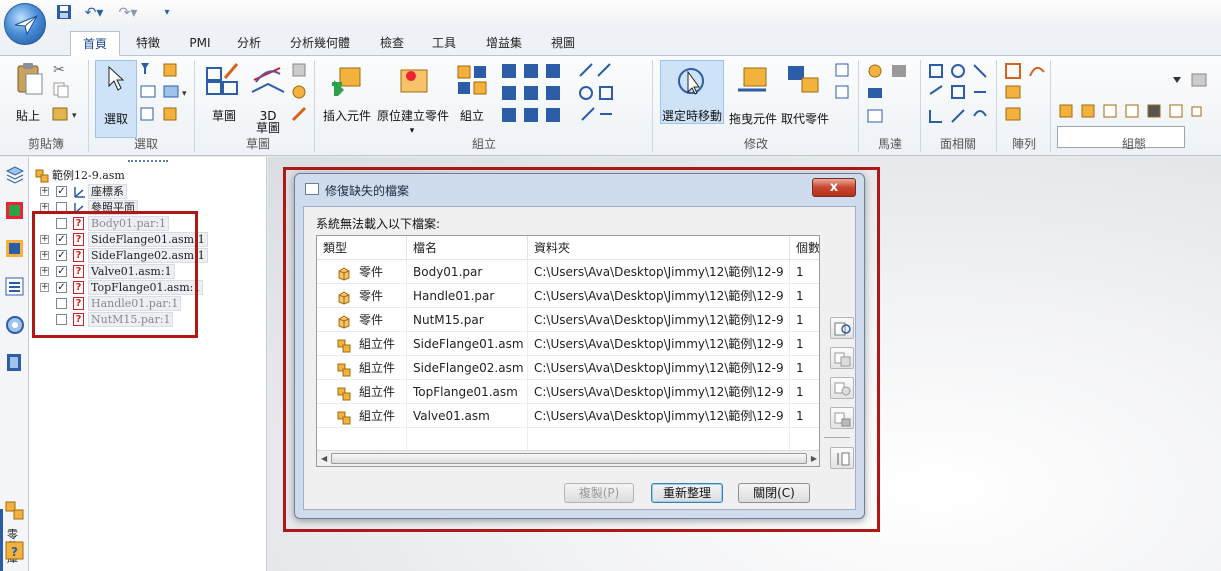 The image size is (1221, 571). I want to click on tab-tools: 工具, so click(444, 43).